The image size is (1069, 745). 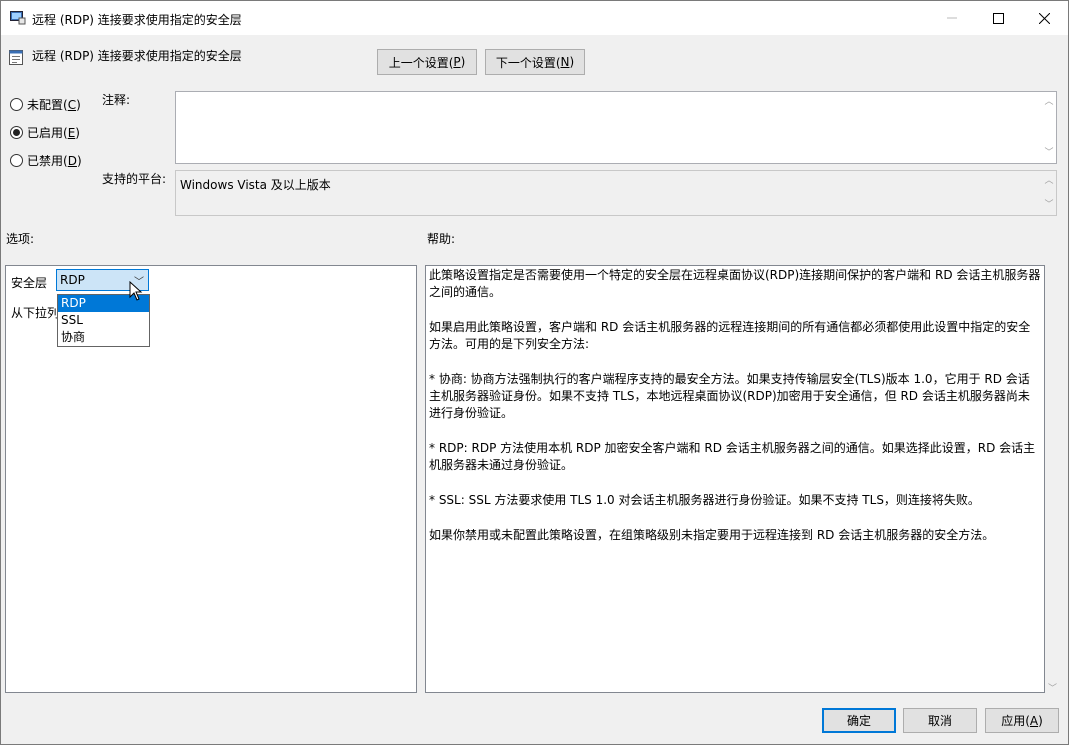 I want to click on setting-title: 远程 (RDP) 连接要求使用指定的安全层, so click(x=137, y=56).